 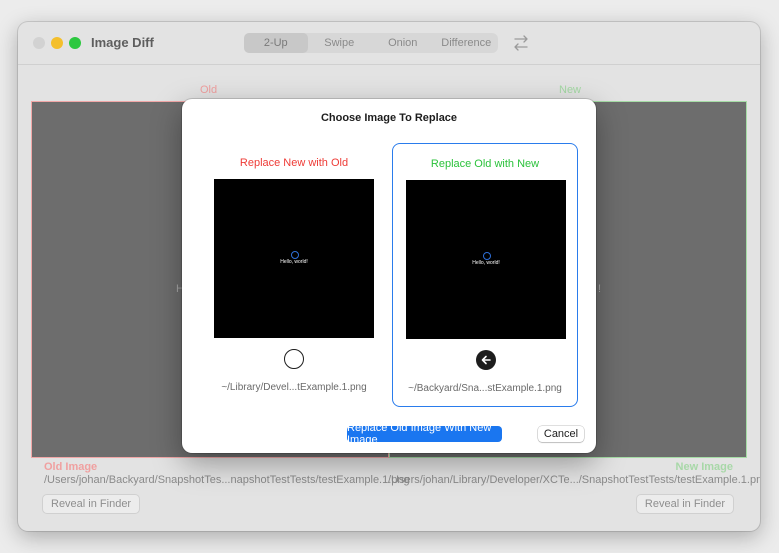 I want to click on reveal-new-in-finder-button: Reveal in Finder, so click(x=684, y=504).